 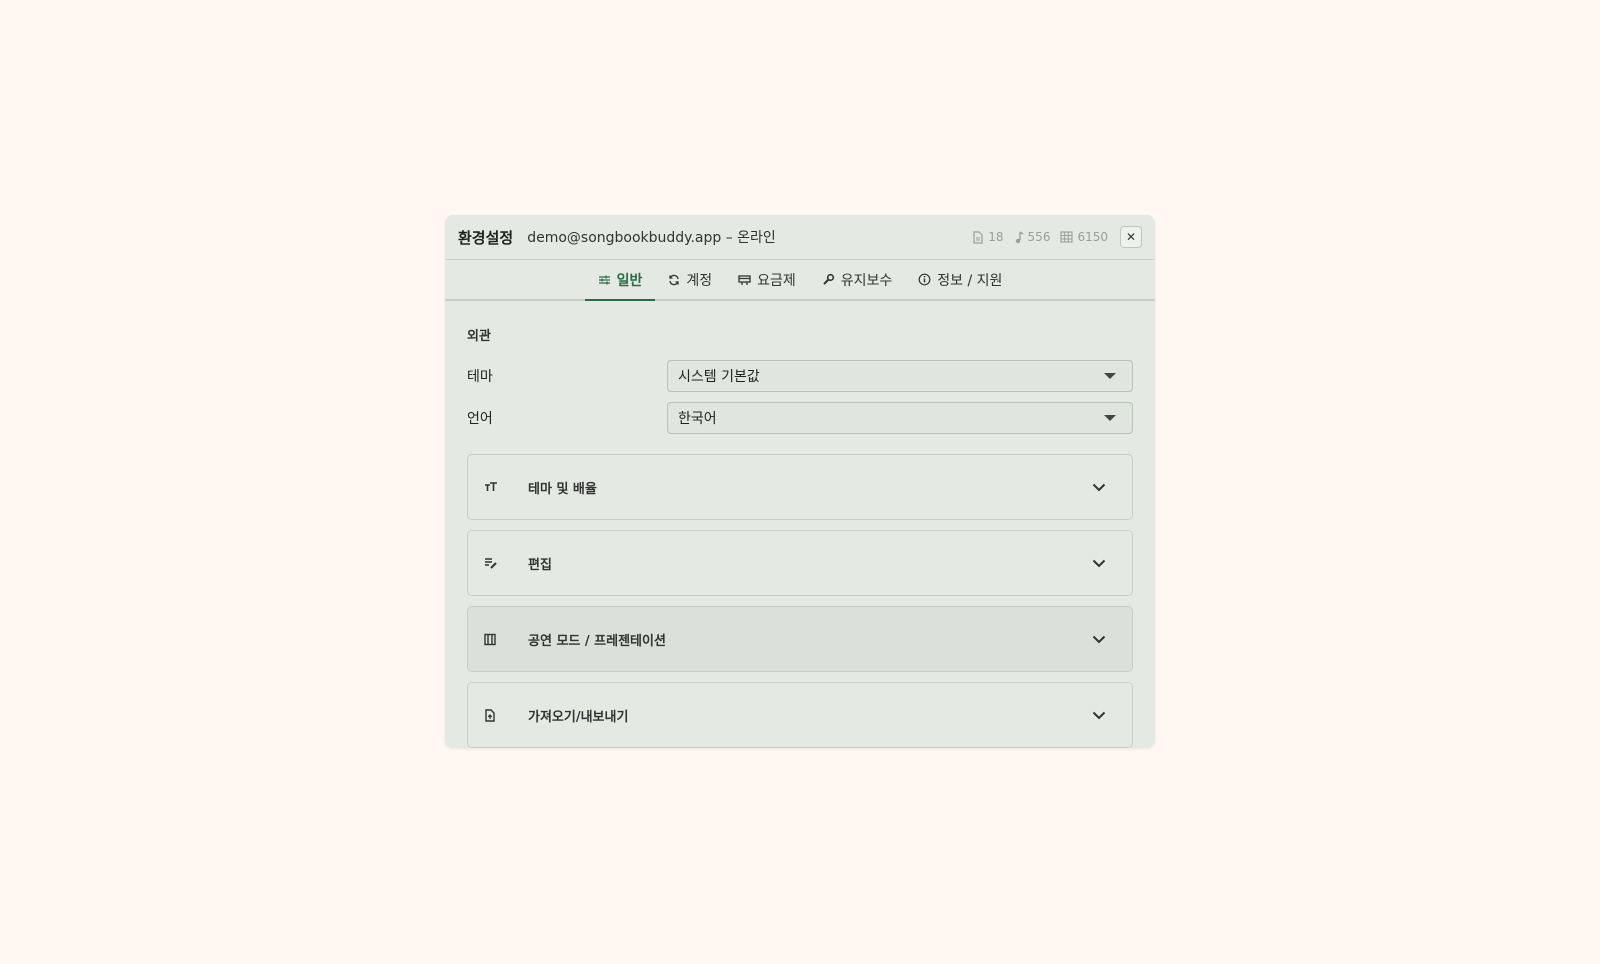 What do you see at coordinates (996, 237) in the screenshot?
I see `stat-documents-value: 18` at bounding box center [996, 237].